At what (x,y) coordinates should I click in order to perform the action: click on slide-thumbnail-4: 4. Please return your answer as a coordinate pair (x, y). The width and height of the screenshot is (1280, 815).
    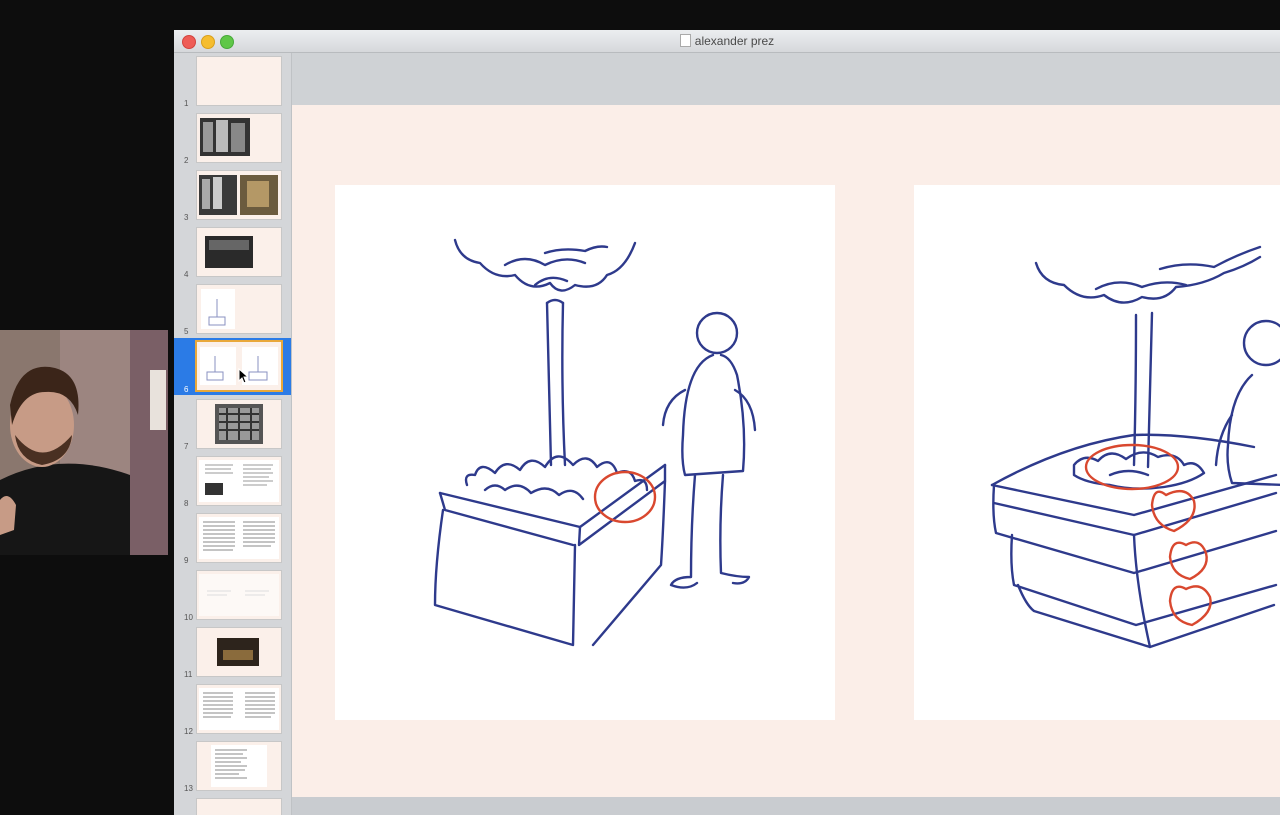
    Looking at the image, I should click on (232, 253).